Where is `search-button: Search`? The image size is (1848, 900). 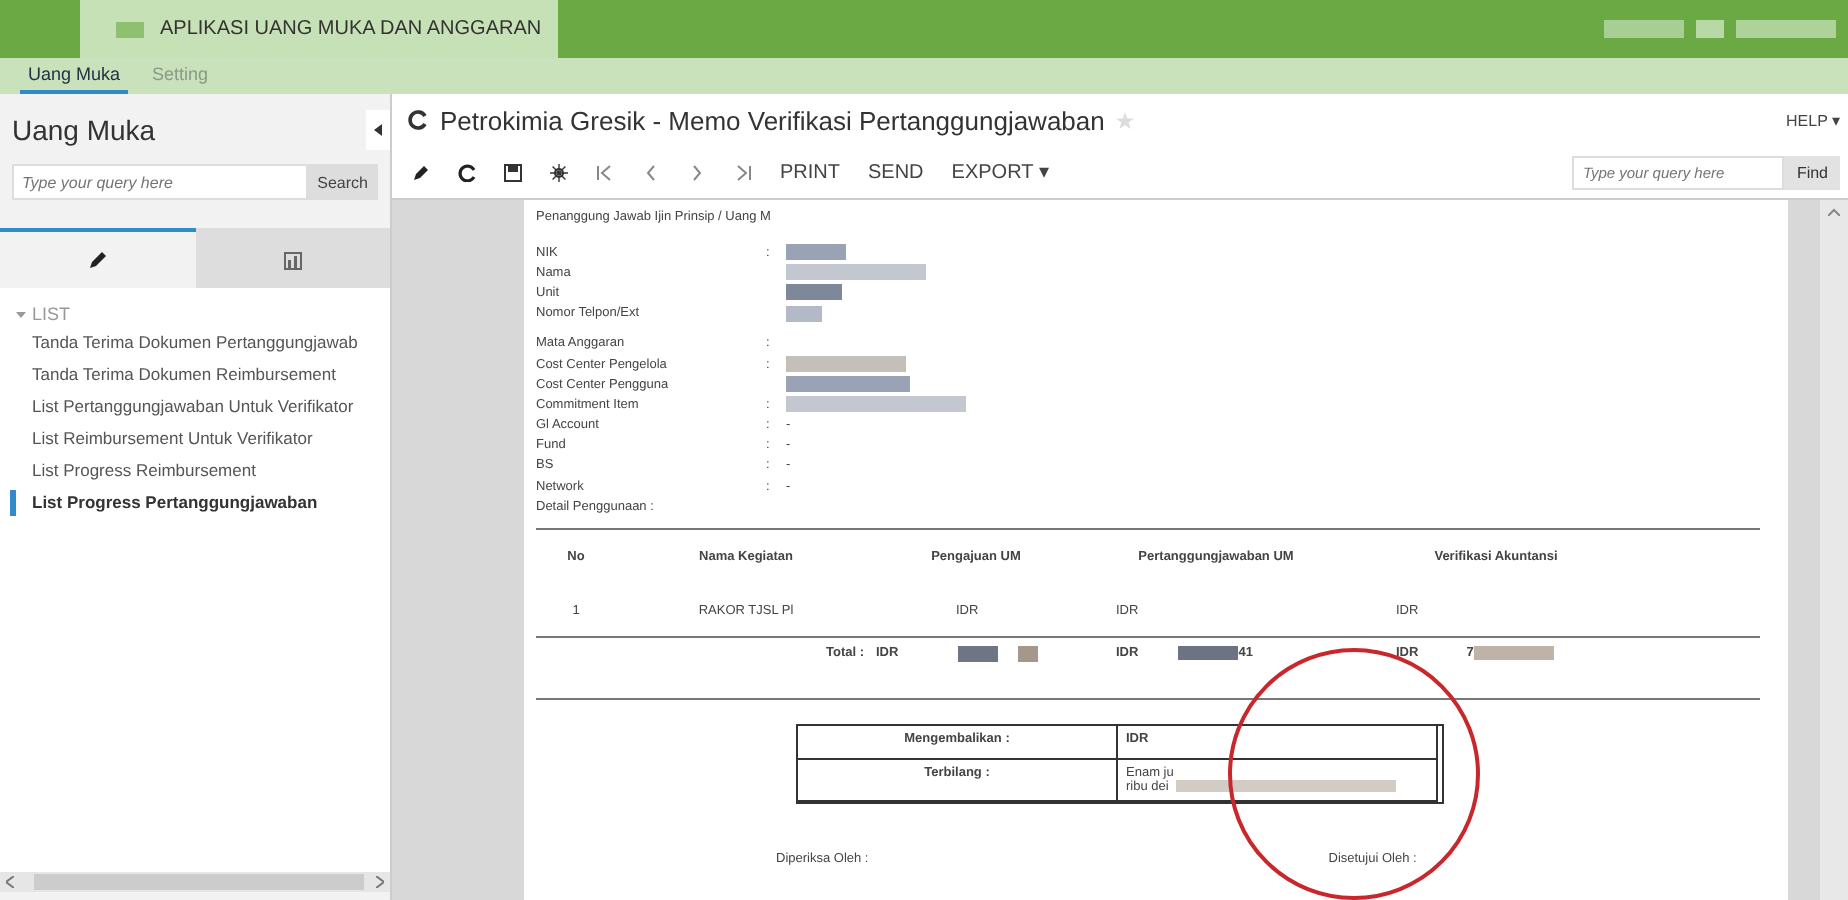
search-button: Search is located at coordinates (342, 182).